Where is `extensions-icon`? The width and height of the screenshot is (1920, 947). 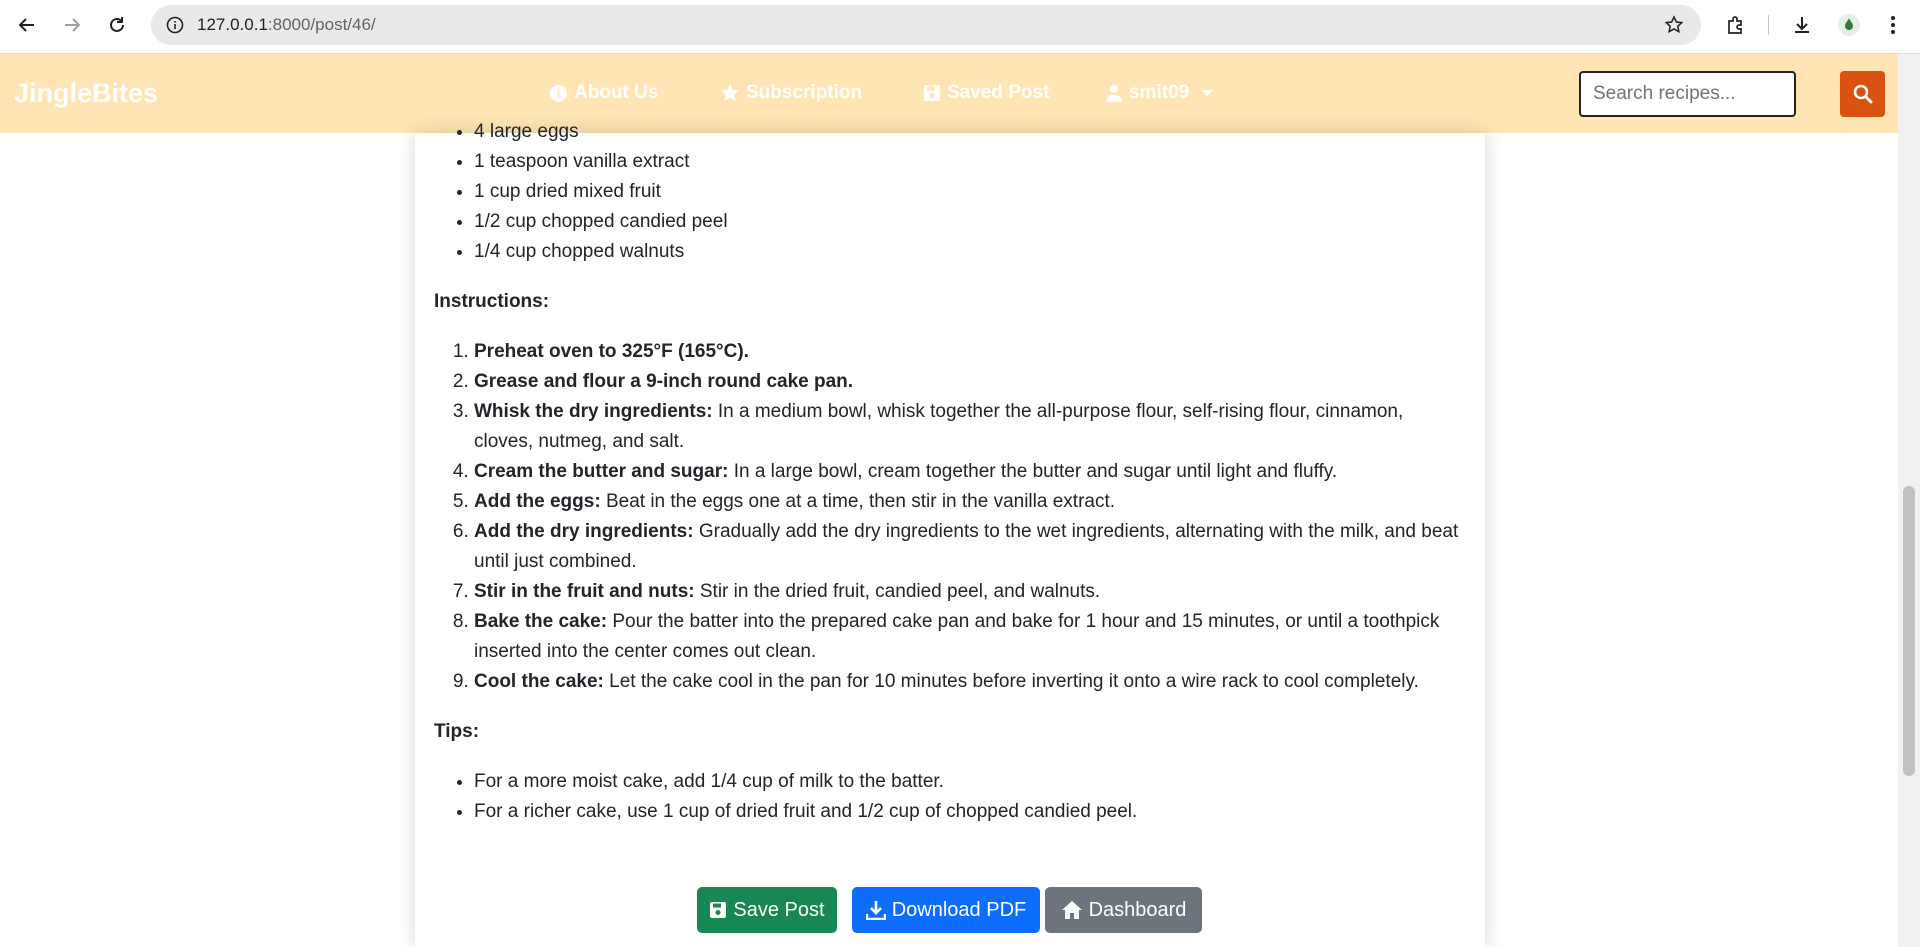 extensions-icon is located at coordinates (1736, 25).